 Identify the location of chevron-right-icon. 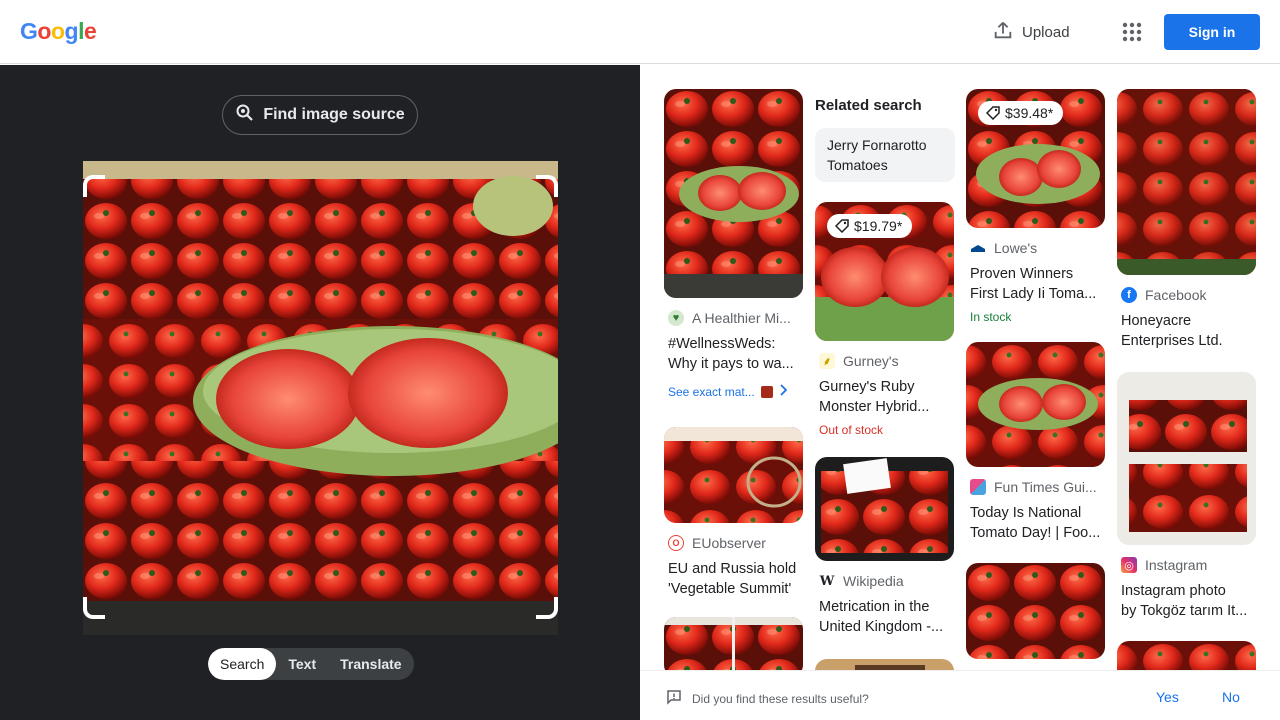
(783, 391).